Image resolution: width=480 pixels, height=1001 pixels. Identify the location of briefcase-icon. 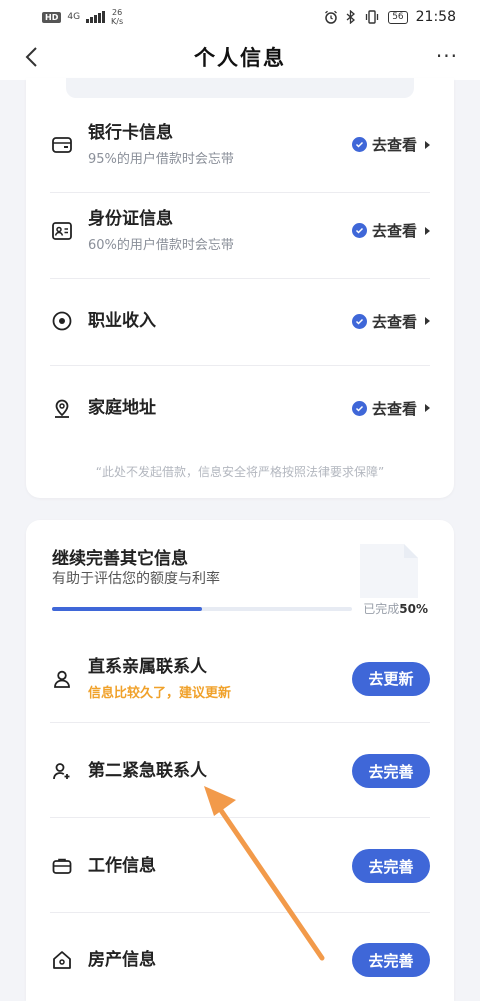
(62, 866).